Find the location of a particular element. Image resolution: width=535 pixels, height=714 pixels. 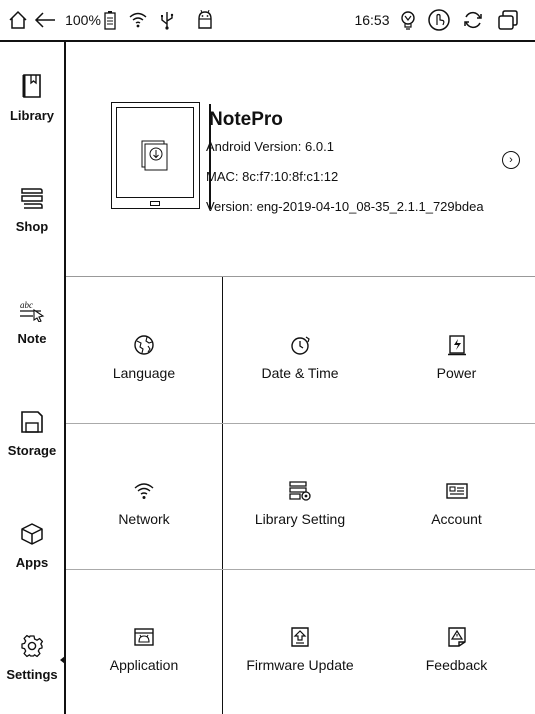

settings-tile-label: Application is located at coordinates (144, 665).